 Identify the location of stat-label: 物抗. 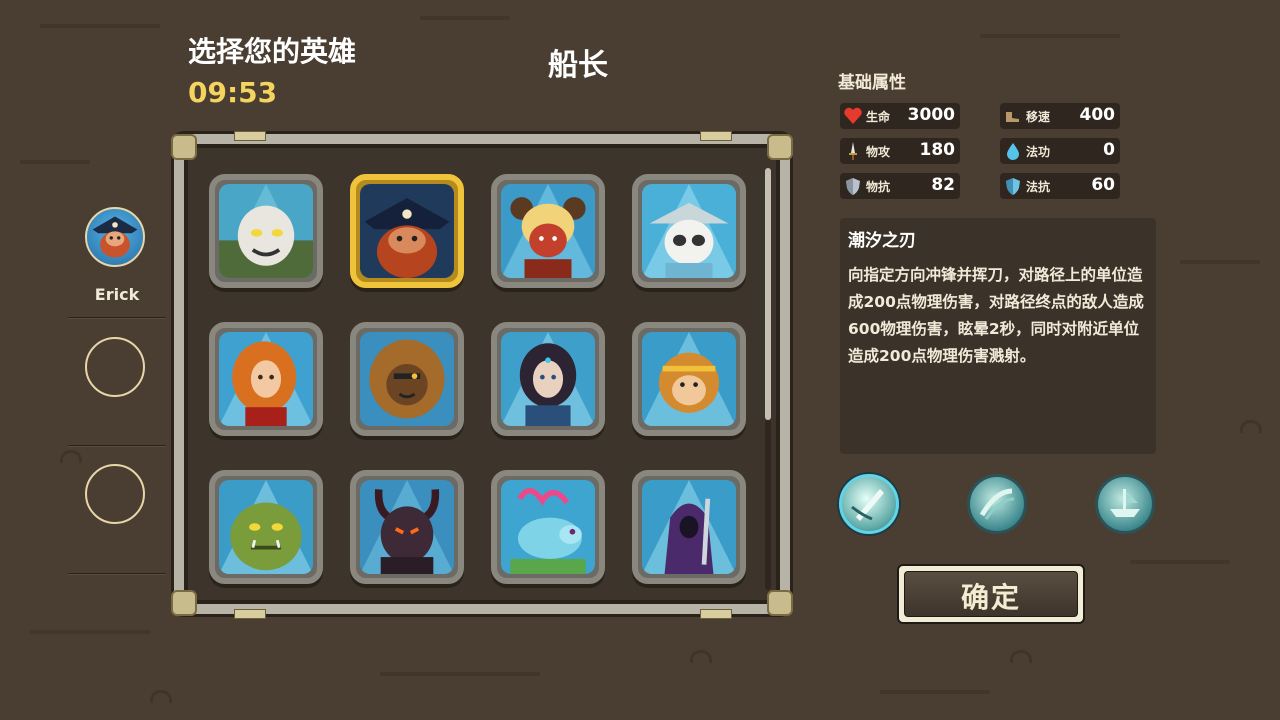
(878, 187).